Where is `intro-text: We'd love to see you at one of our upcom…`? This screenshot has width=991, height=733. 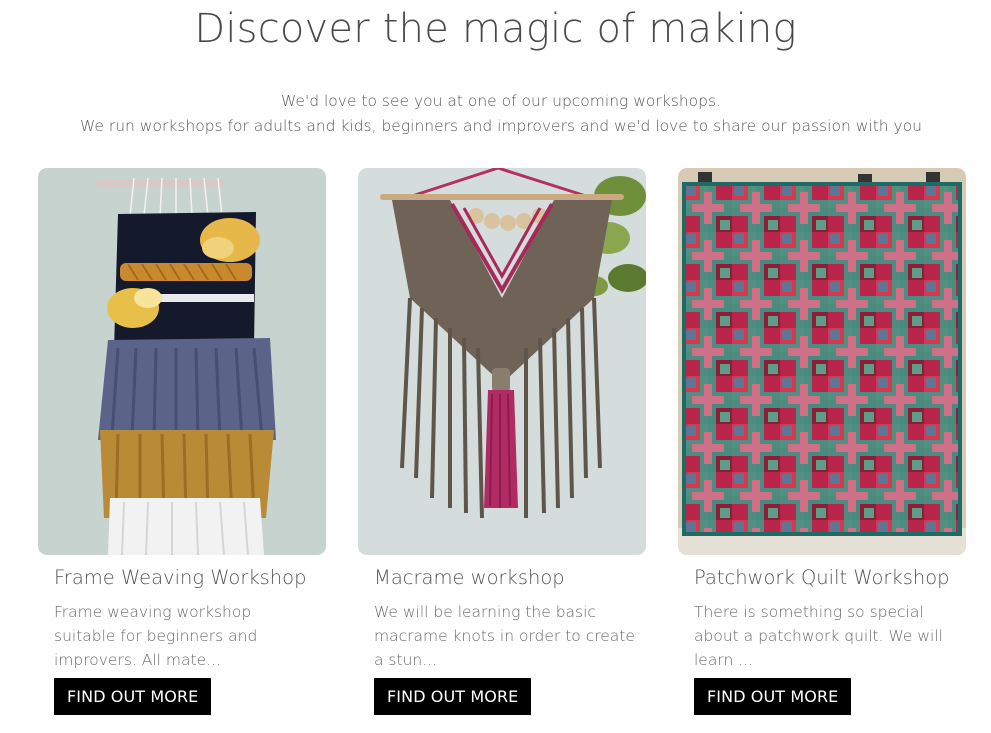 intro-text: We'd love to see you at one of our upcom… is located at coordinates (495, 114).